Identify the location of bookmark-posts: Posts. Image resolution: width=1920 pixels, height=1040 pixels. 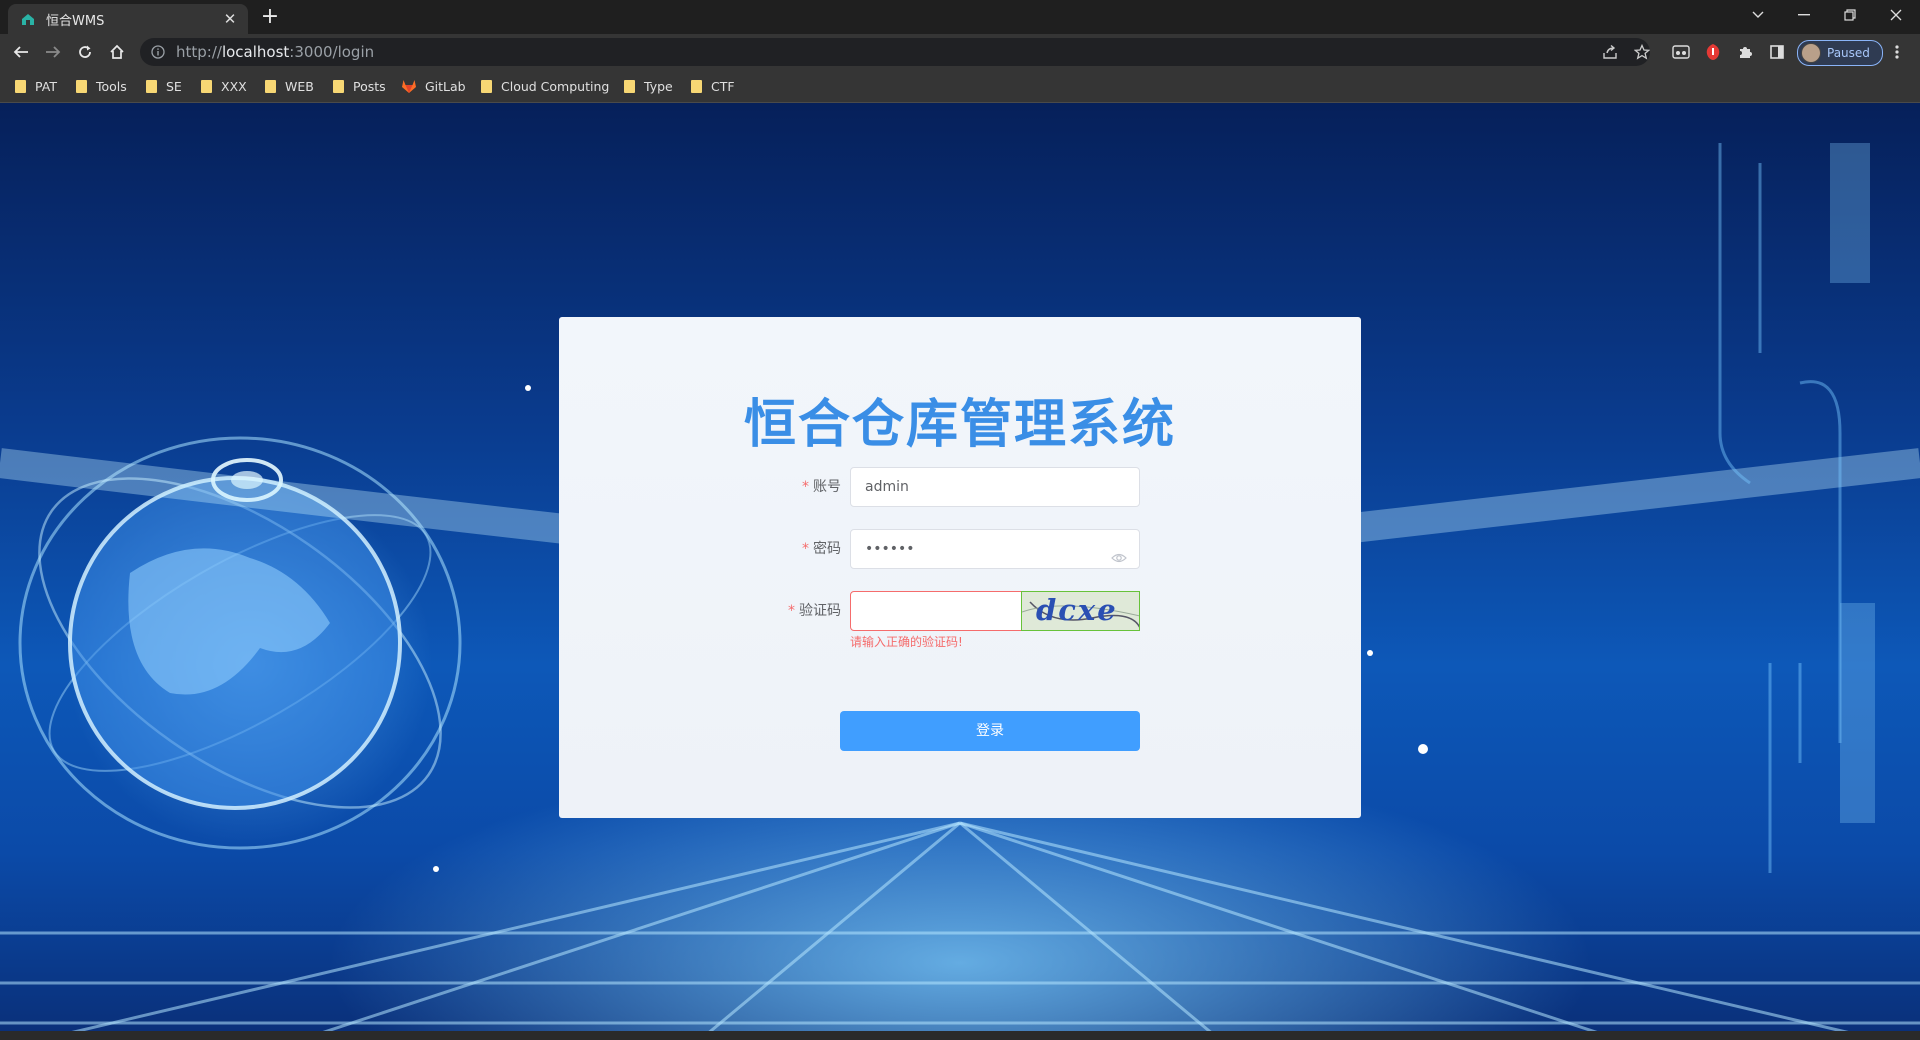
(359, 86).